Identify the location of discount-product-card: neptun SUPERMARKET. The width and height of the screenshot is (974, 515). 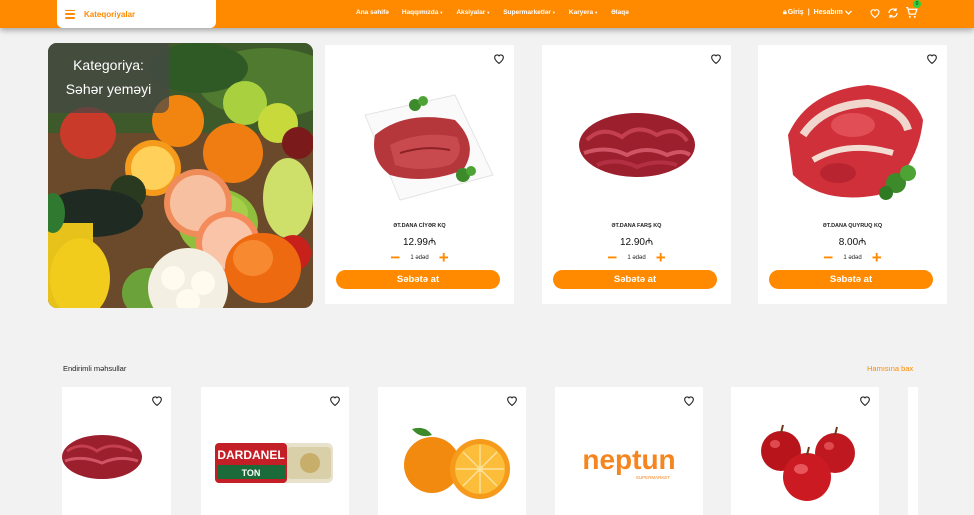
(629, 451).